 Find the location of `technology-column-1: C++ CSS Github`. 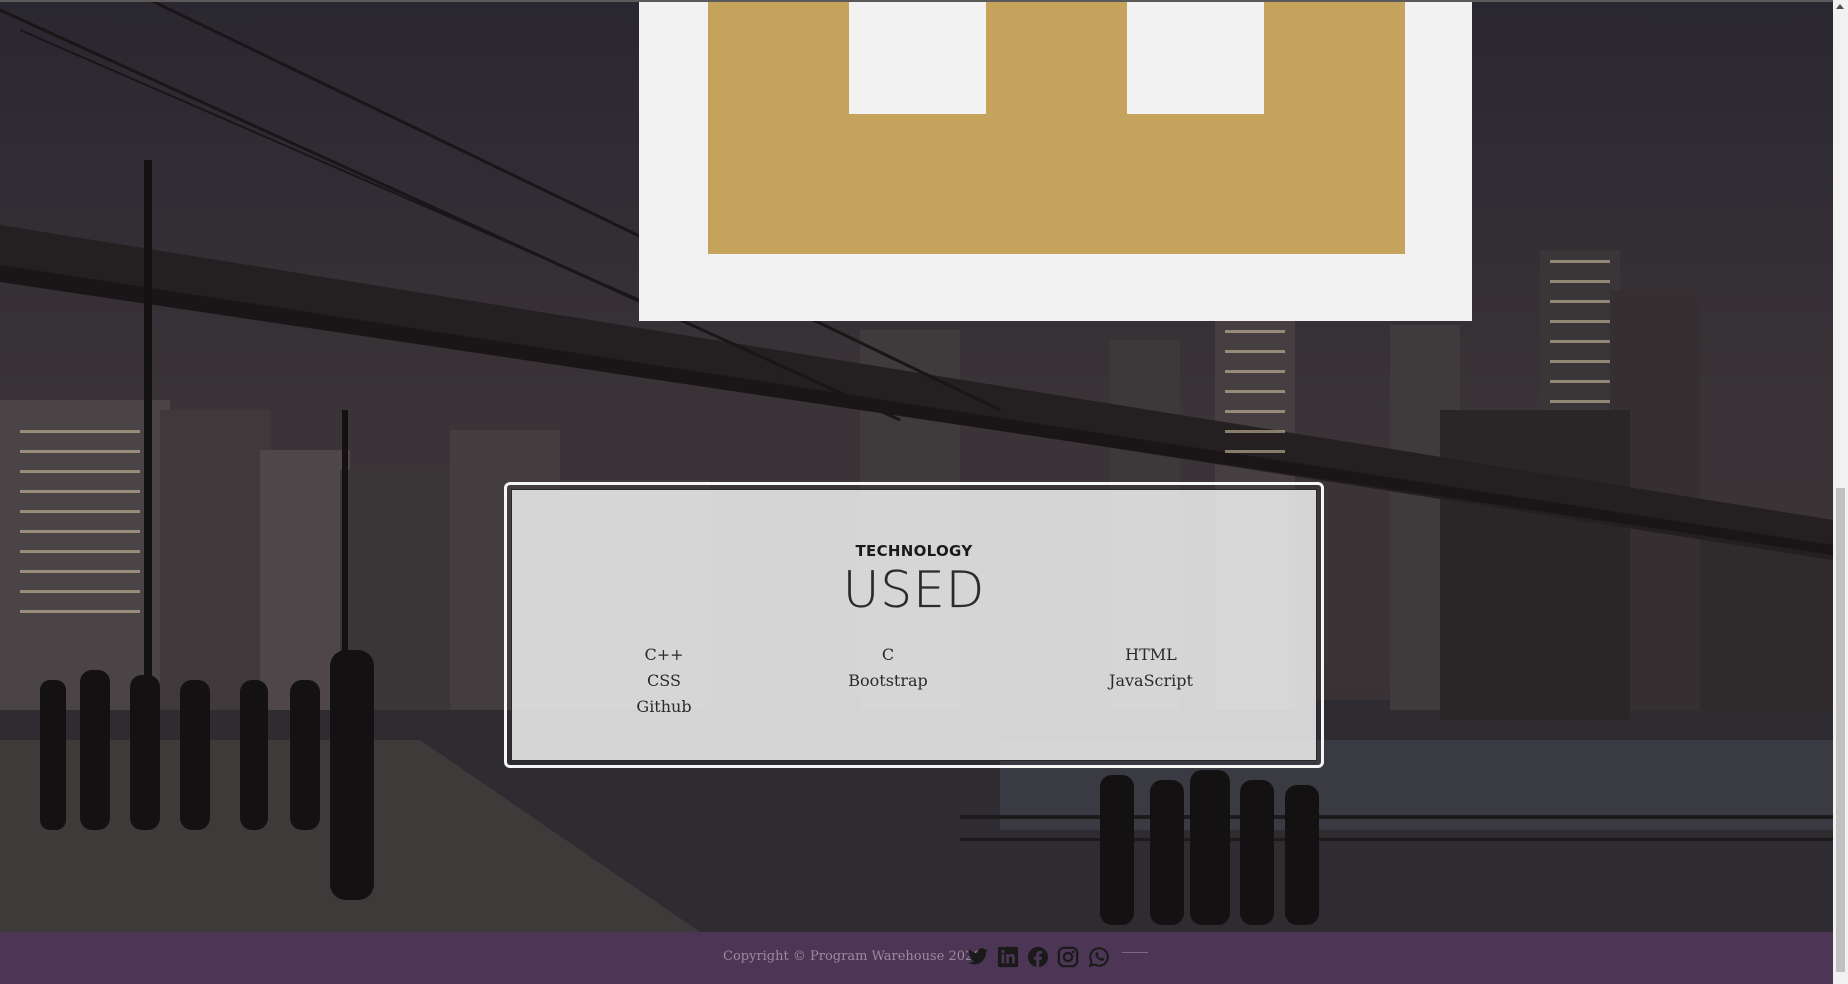

technology-column-1: C++ CSS Github is located at coordinates (664, 681).